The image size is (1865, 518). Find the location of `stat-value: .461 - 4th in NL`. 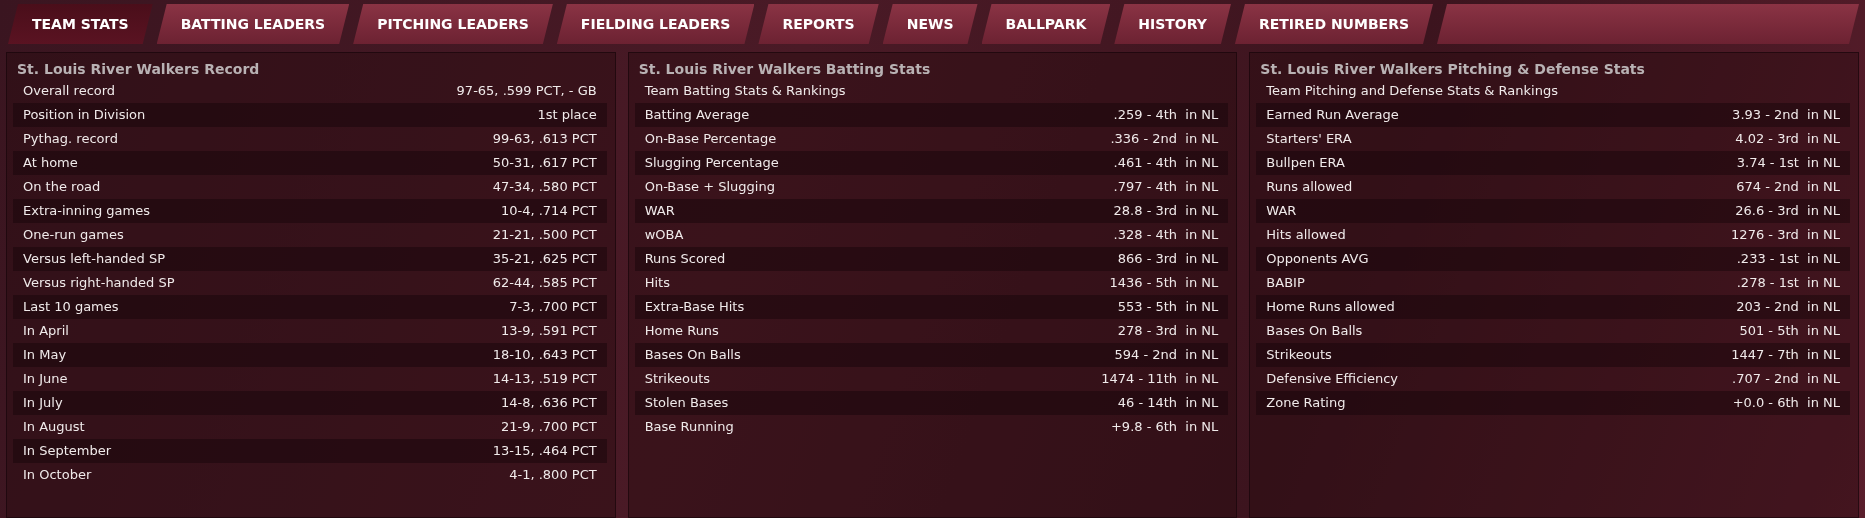

stat-value: .461 - 4th in NL is located at coordinates (1166, 163).